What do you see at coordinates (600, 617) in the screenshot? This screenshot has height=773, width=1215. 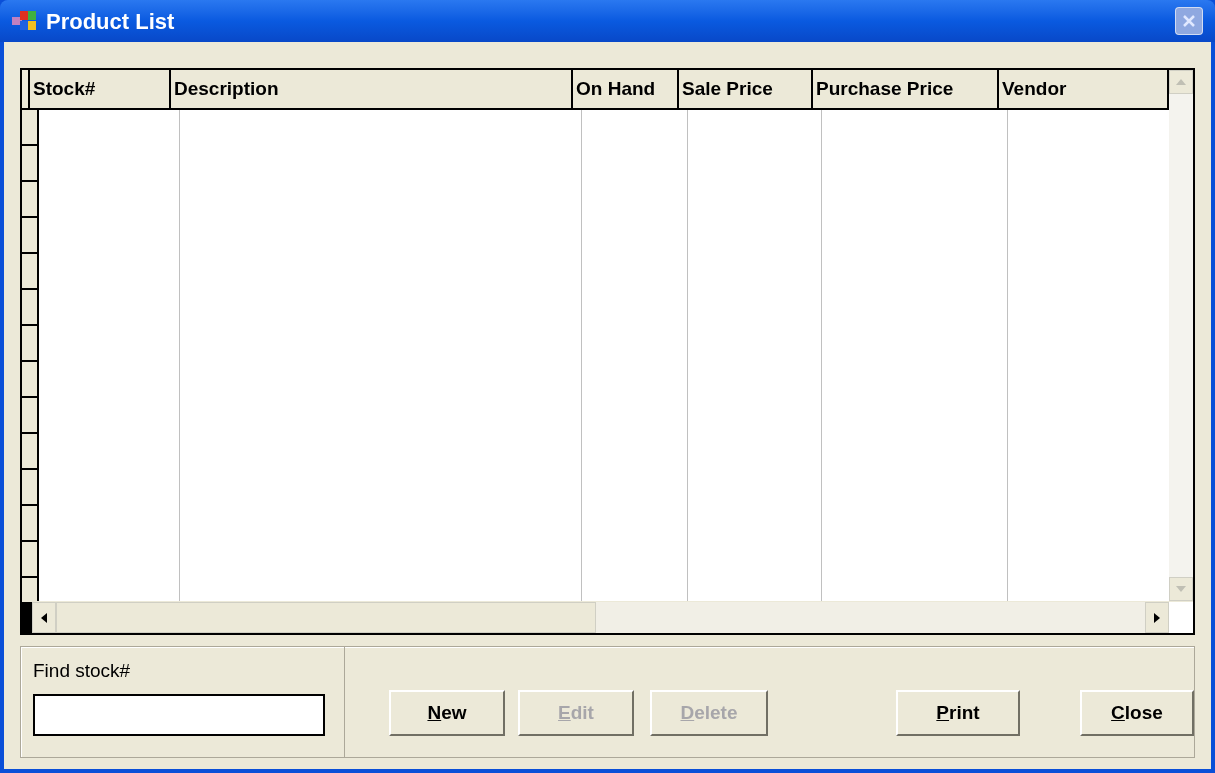 I see `horizontal-scrollbar` at bounding box center [600, 617].